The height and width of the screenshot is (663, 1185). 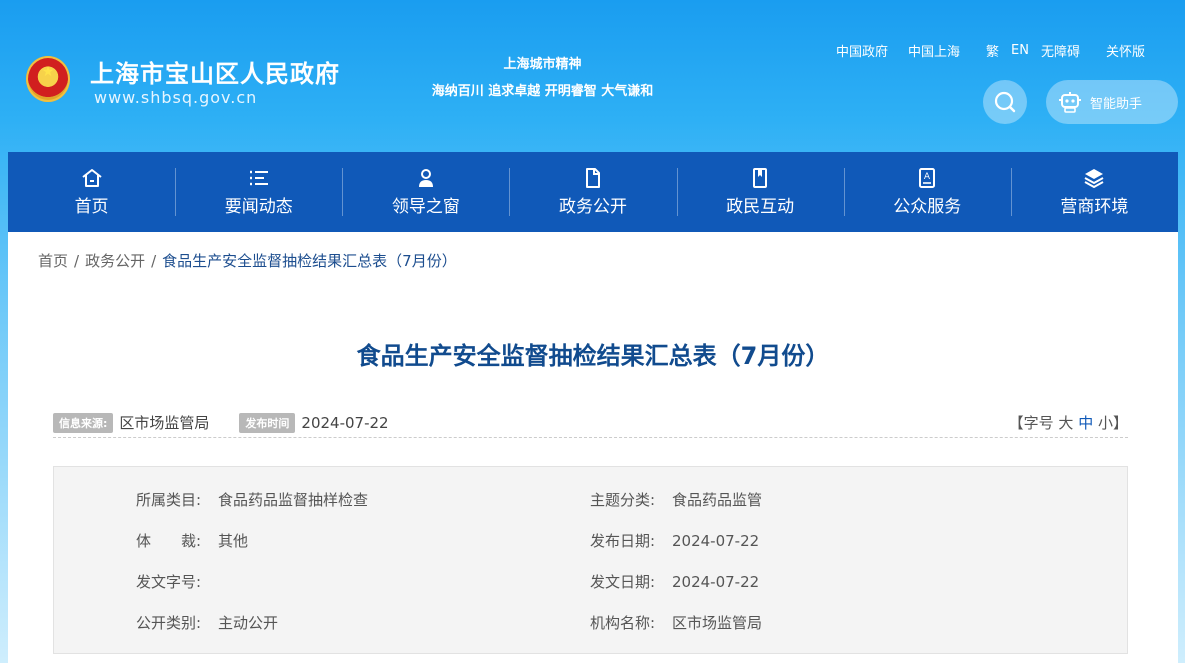 What do you see at coordinates (1060, 50) in the screenshot?
I see `link-accessibility: 无障碍` at bounding box center [1060, 50].